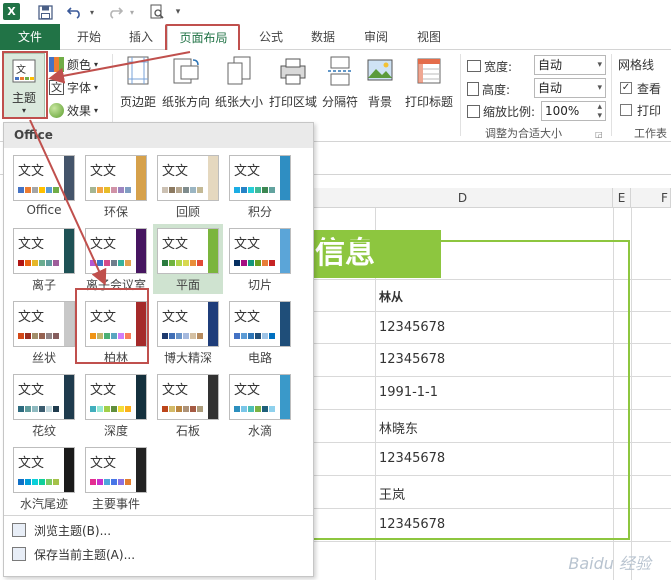 Image resolution: width=671 pixels, height=580 pixels. What do you see at coordinates (238, 102) in the screenshot?
I see `size-label: 纸张大小` at bounding box center [238, 102].